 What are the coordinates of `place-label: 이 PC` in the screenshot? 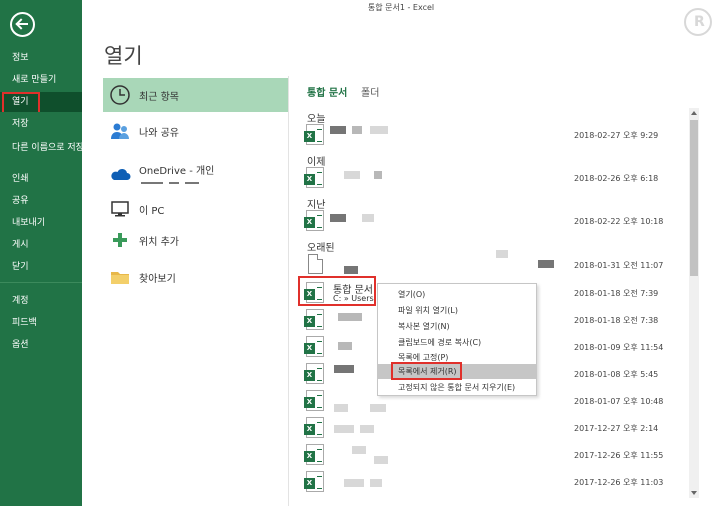 It's located at (152, 211).